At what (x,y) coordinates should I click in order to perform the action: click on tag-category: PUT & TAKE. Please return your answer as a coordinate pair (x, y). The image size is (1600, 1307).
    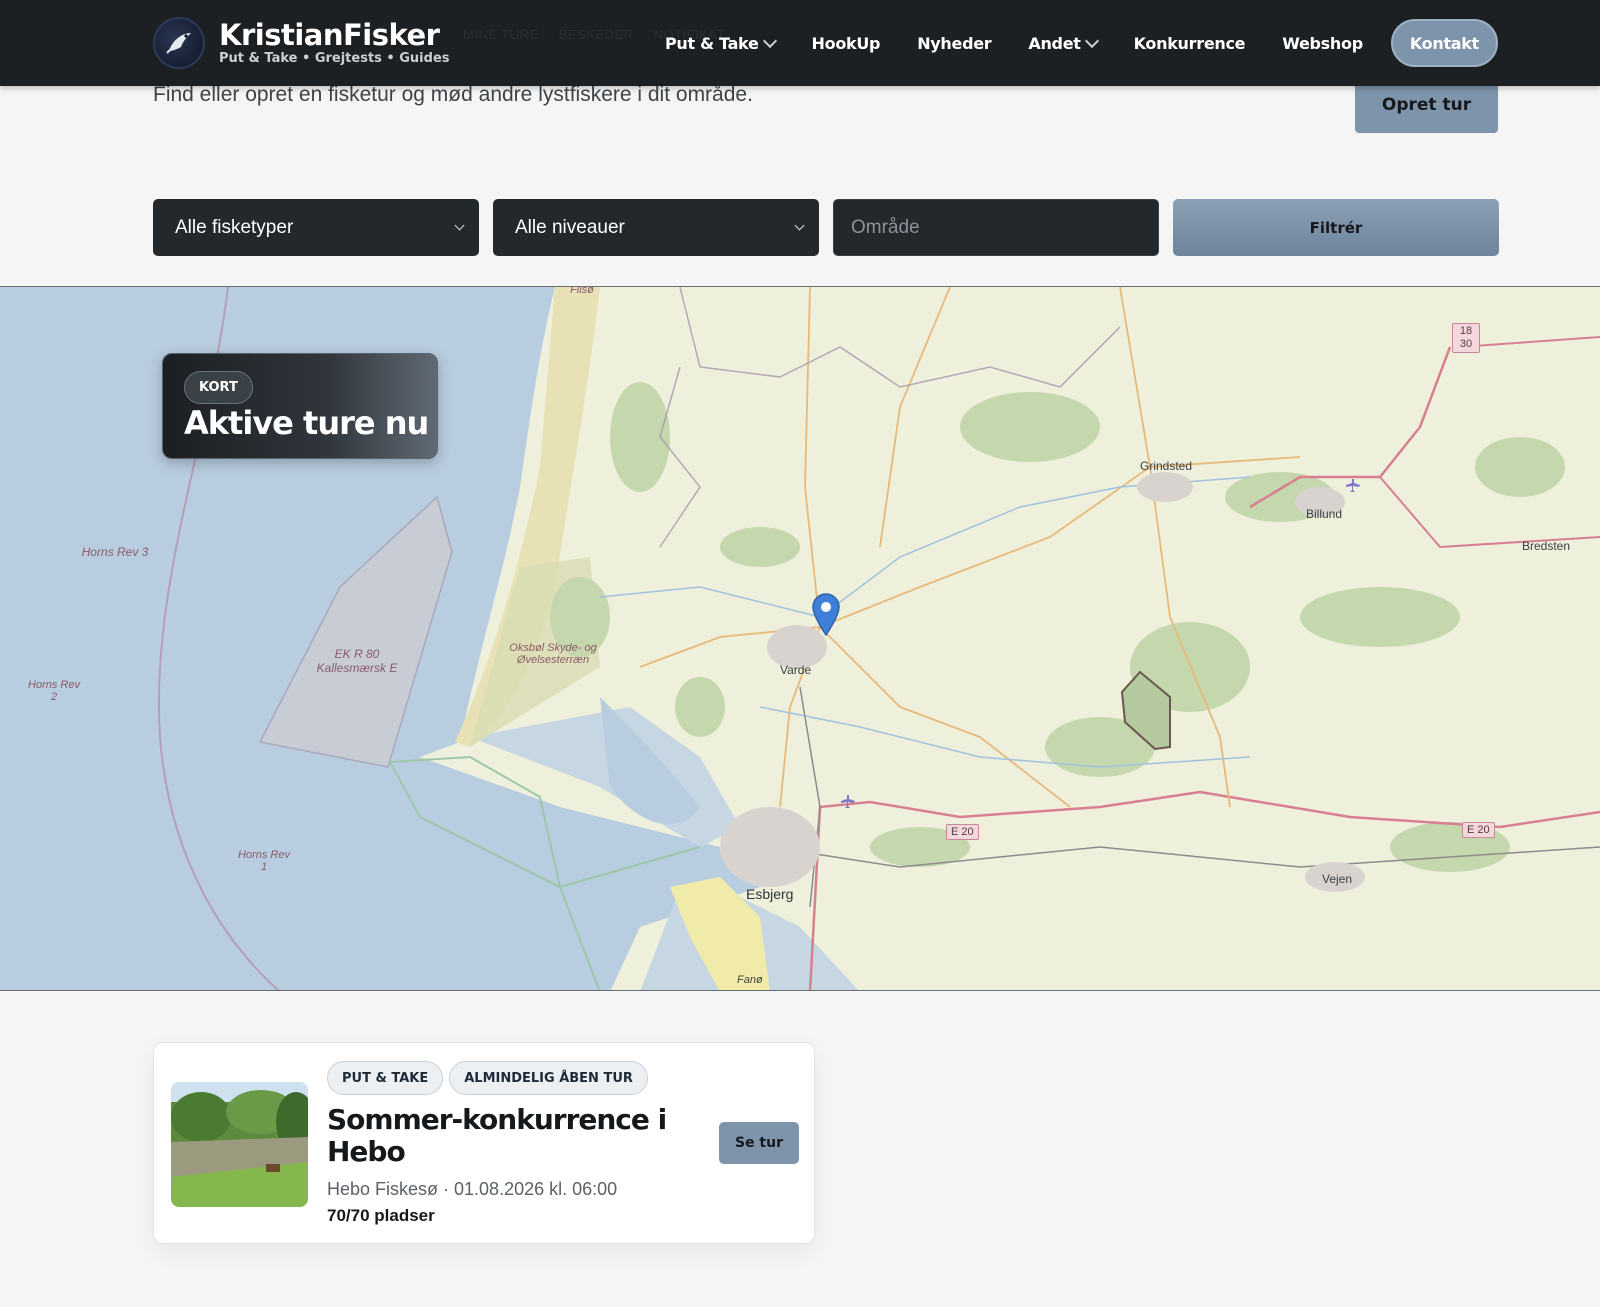
    Looking at the image, I should click on (385, 1078).